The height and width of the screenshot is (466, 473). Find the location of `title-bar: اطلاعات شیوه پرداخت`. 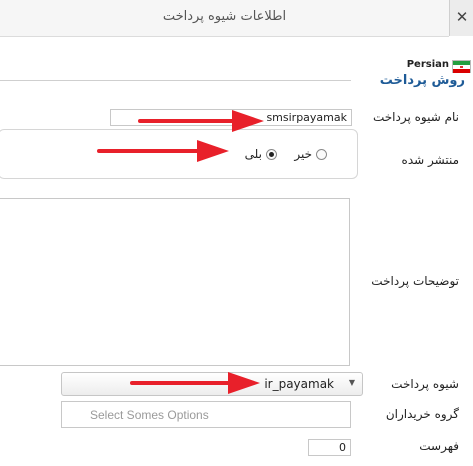

title-bar: اطلاعات شیوه پرداخت is located at coordinates (224, 18).